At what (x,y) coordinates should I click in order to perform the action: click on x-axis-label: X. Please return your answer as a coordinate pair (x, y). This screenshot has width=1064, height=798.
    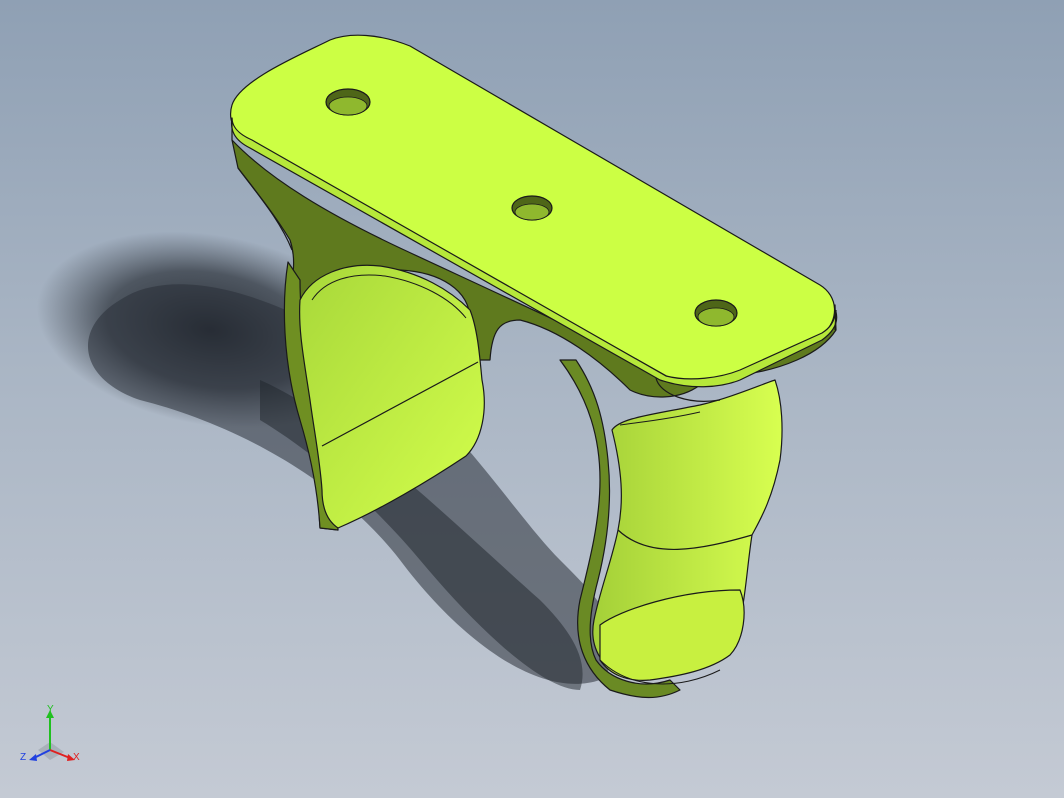
    Looking at the image, I should click on (76, 757).